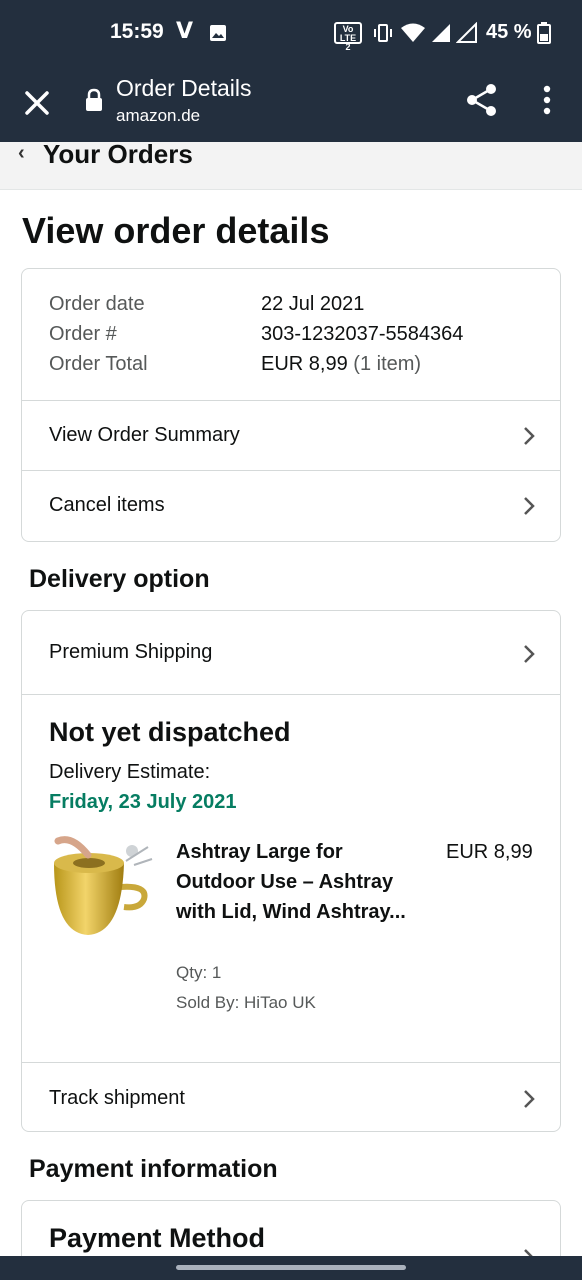 The width and height of the screenshot is (582, 1280). What do you see at coordinates (184, 88) in the screenshot?
I see `toolbar-title: Order Details` at bounding box center [184, 88].